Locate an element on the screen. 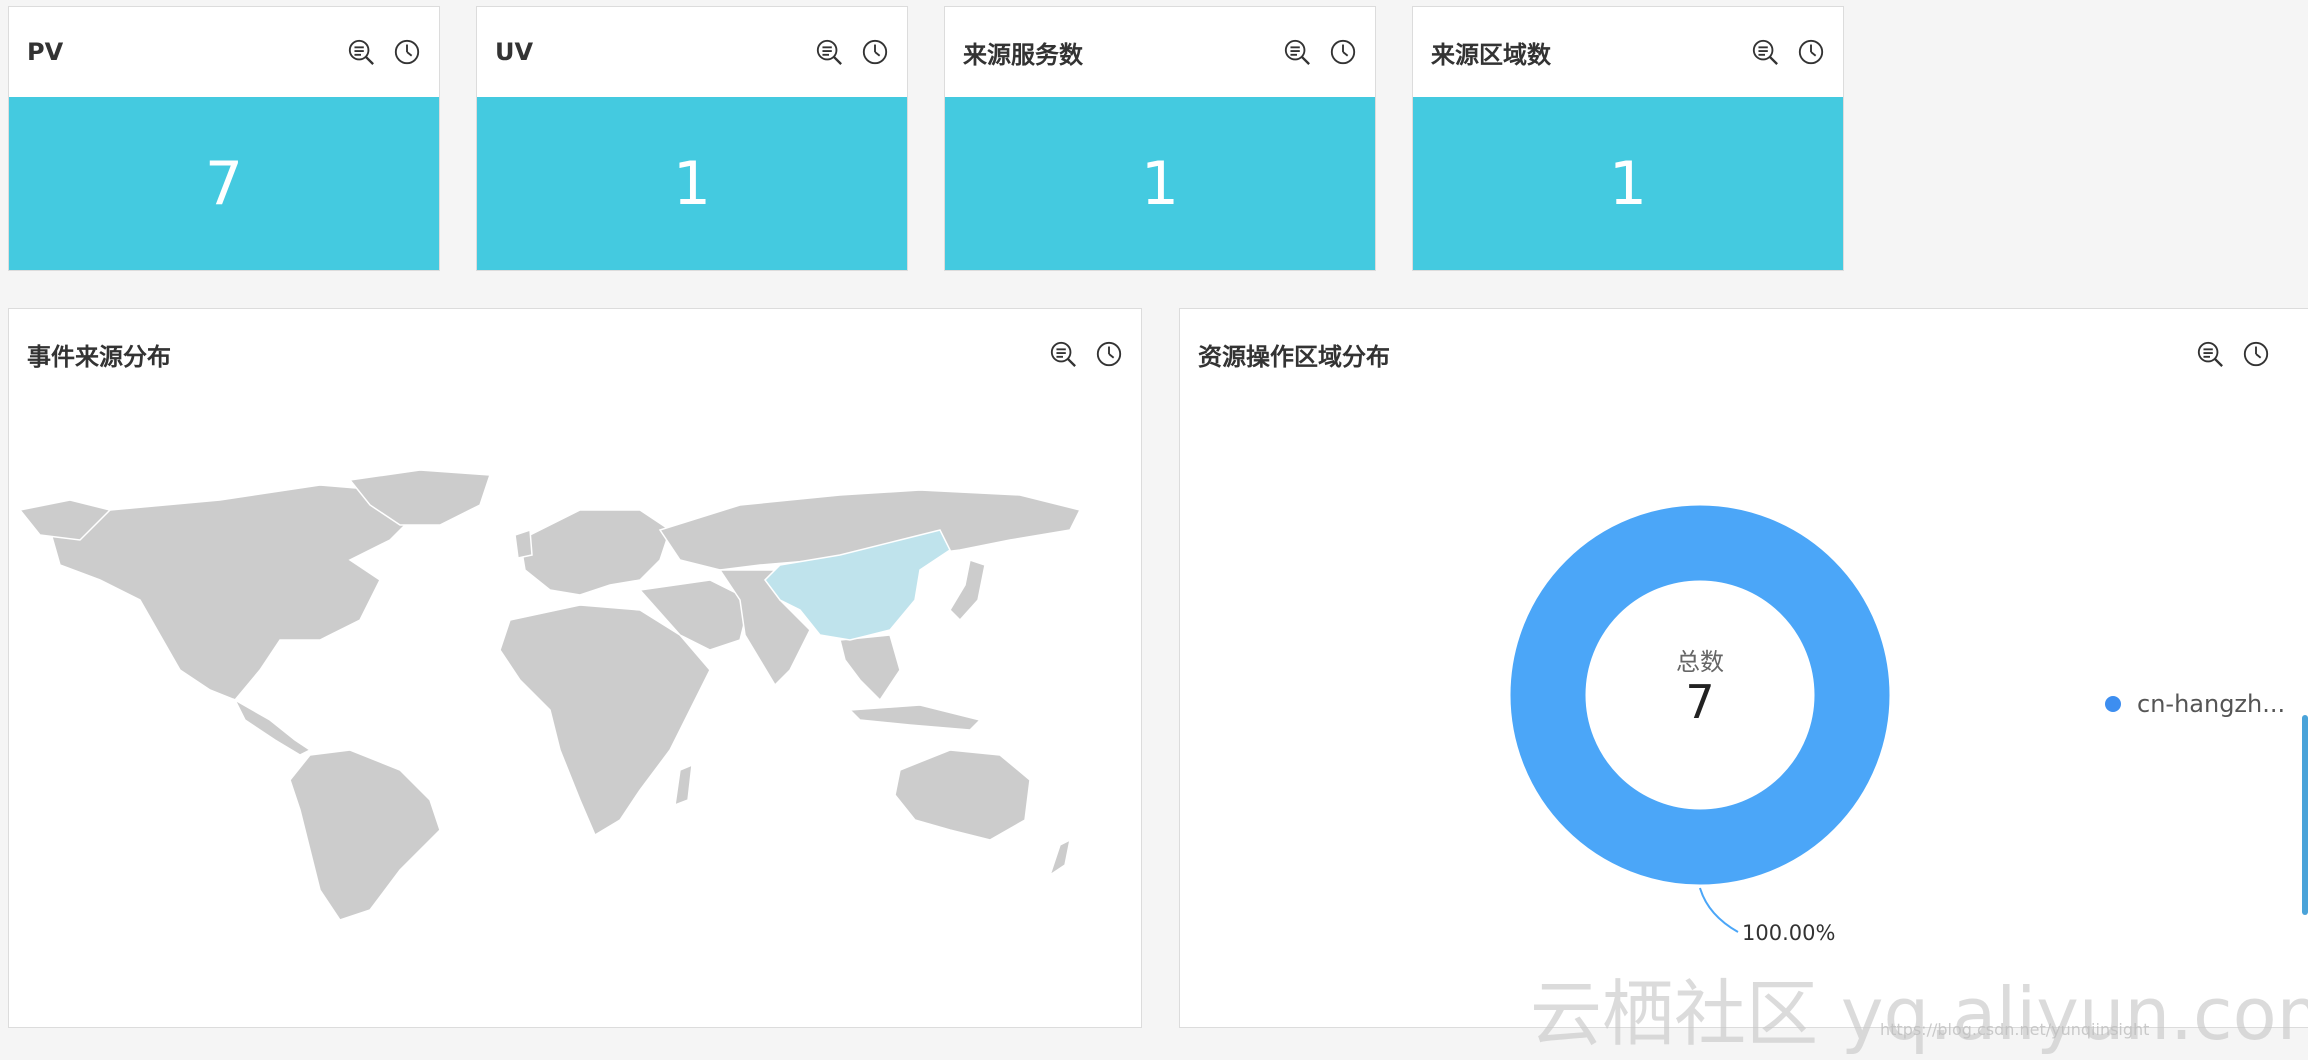 This screenshot has width=2308, height=1060. donut-chart: 总数 7 100.00% is located at coordinates (1700, 725).